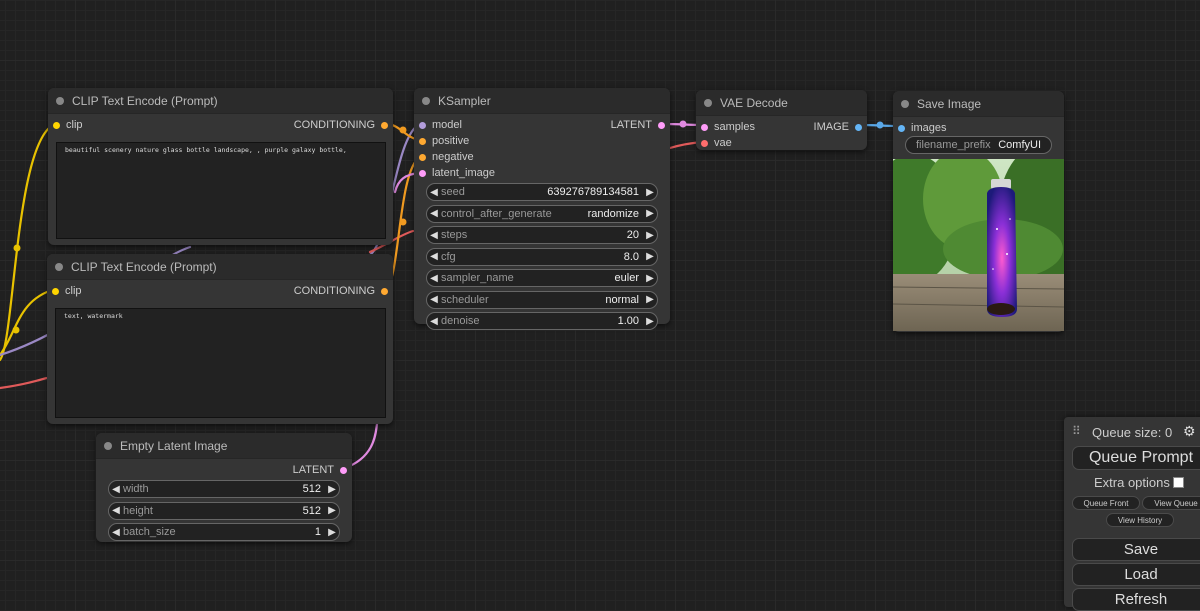 Image resolution: width=1200 pixels, height=611 pixels. What do you see at coordinates (542, 101) in the screenshot?
I see `node-title-bar: KSampler` at bounding box center [542, 101].